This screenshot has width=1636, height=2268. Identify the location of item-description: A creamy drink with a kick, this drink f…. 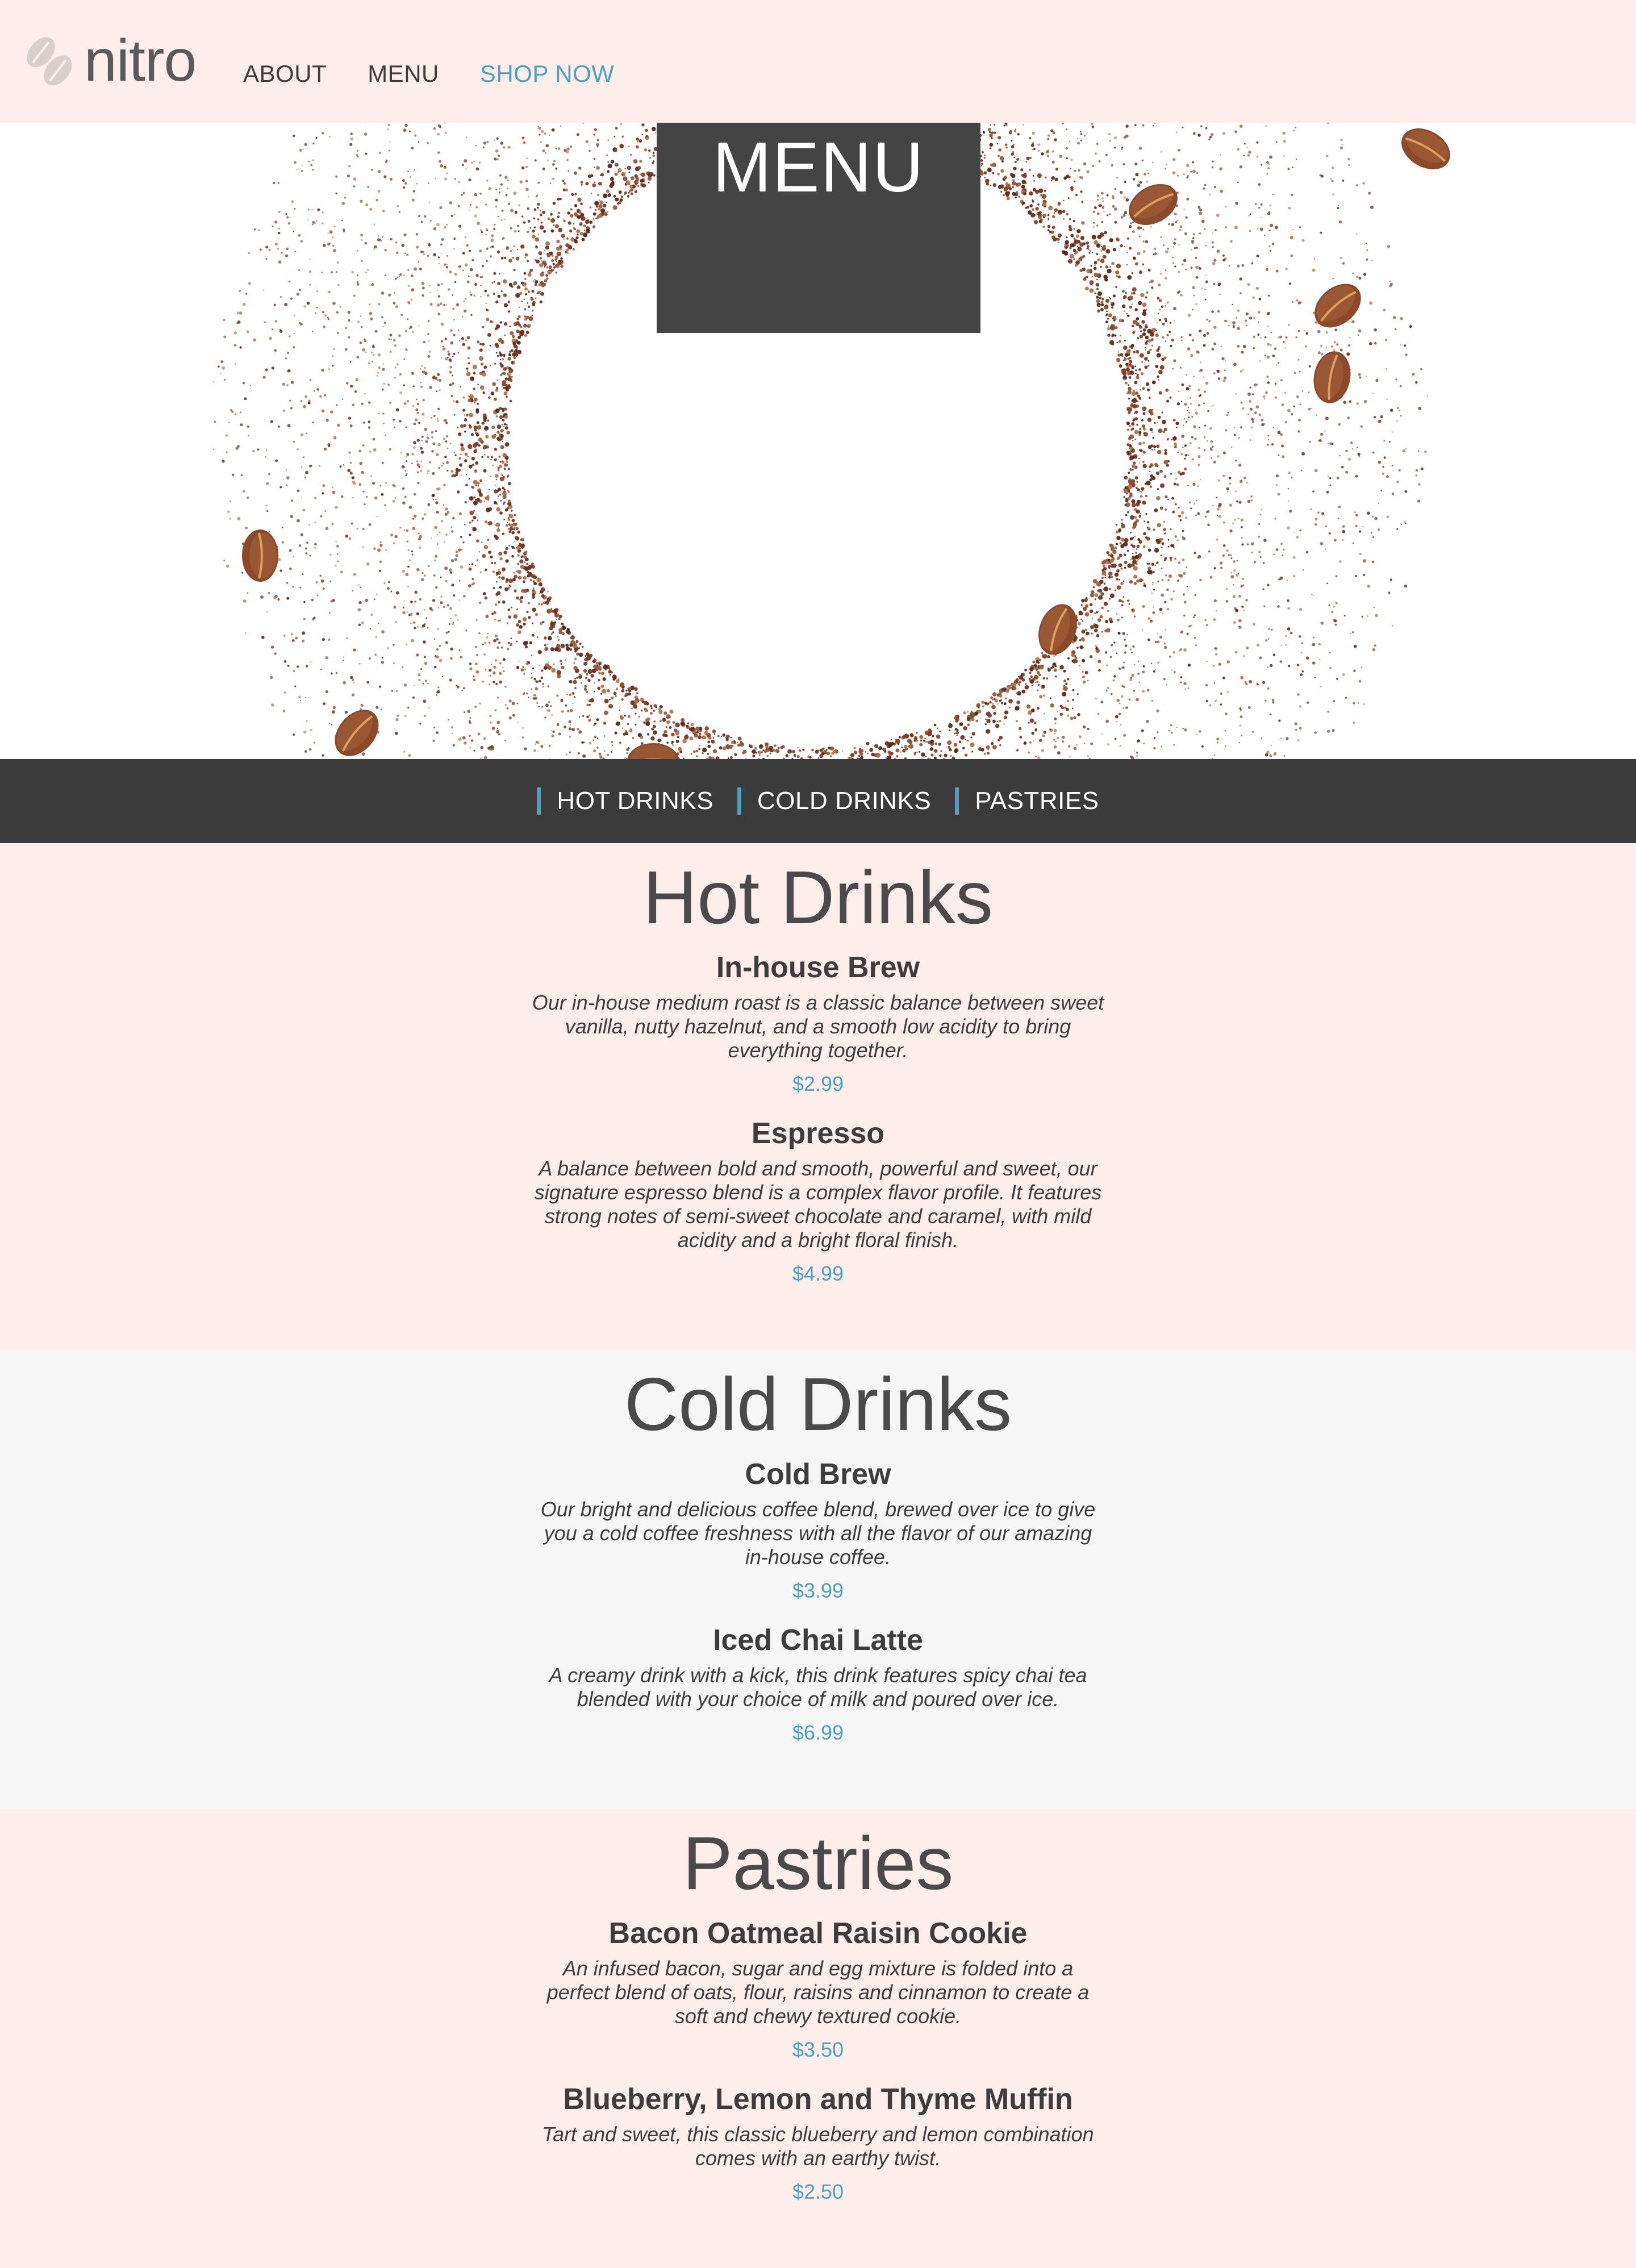
(818, 1687).